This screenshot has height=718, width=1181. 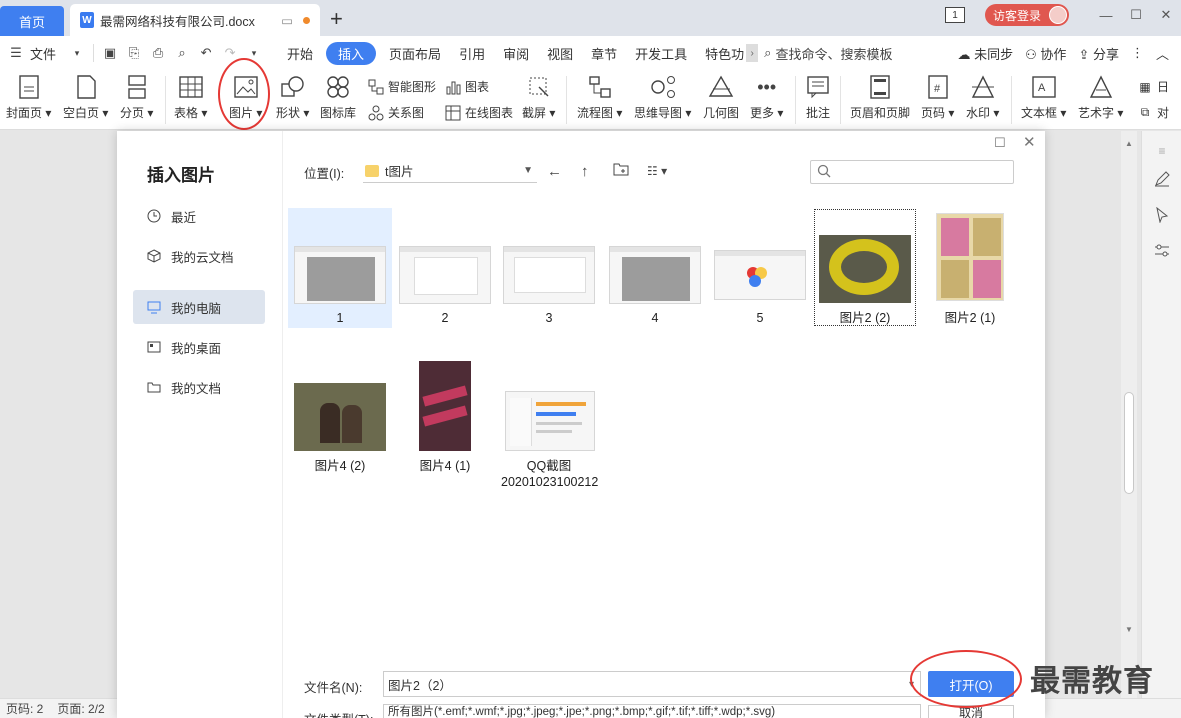 What do you see at coordinates (206, 53) in the screenshot?
I see `undo-icon: ↶` at bounding box center [206, 53].